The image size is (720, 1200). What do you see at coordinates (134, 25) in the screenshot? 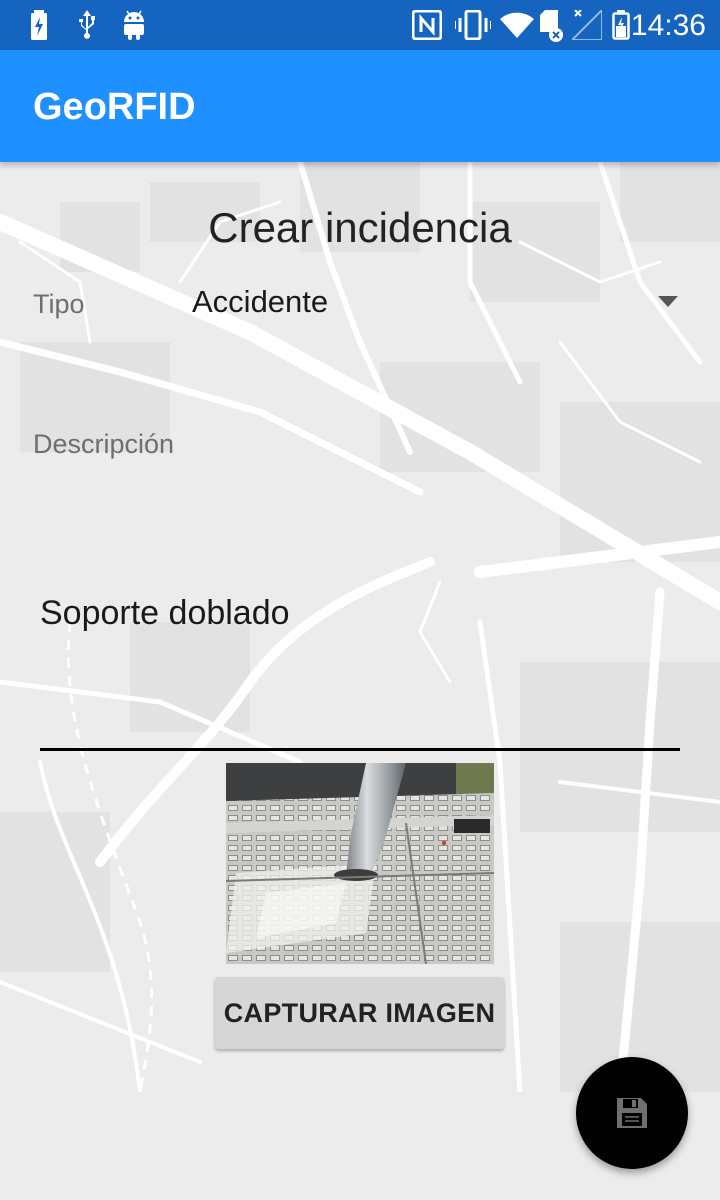
I see `android-icon` at bounding box center [134, 25].